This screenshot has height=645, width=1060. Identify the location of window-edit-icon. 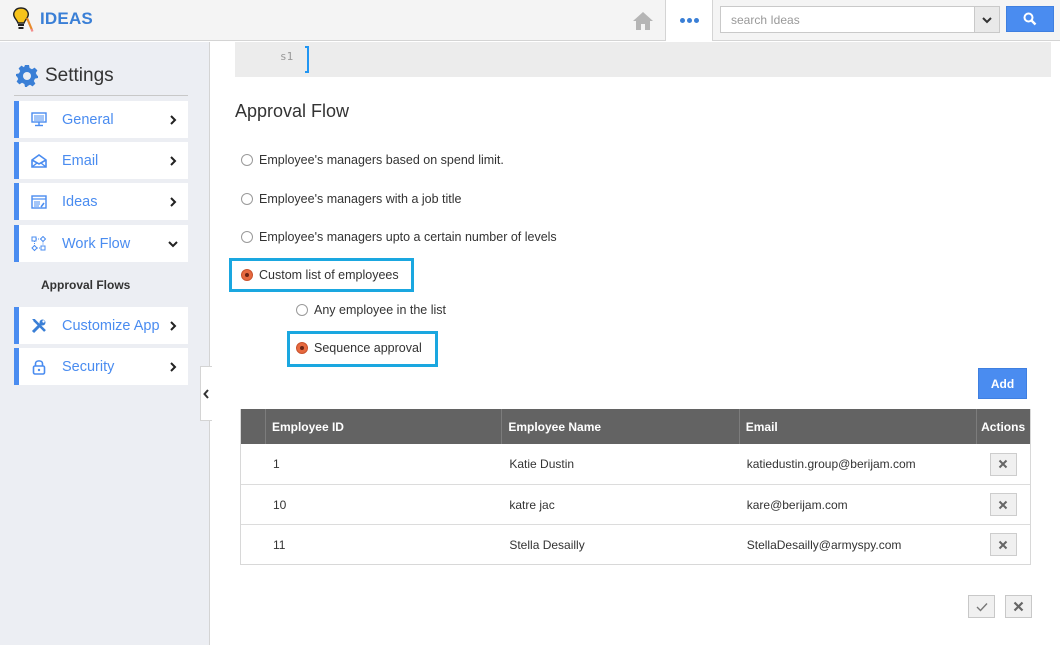
(39, 201).